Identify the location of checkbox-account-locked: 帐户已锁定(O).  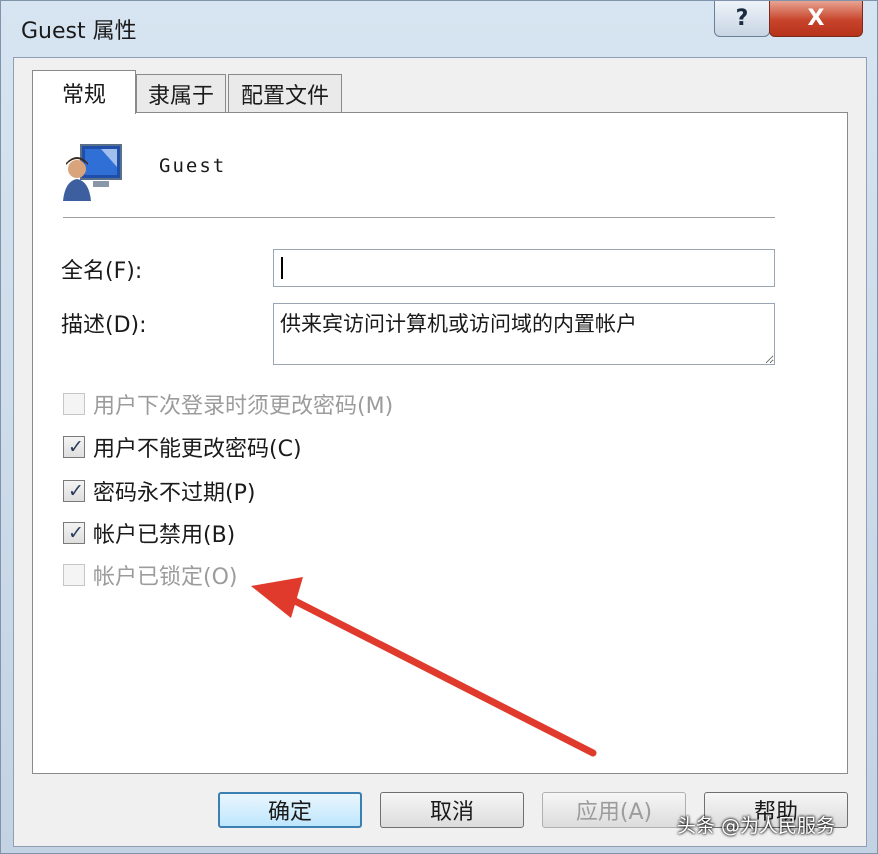
(150, 575).